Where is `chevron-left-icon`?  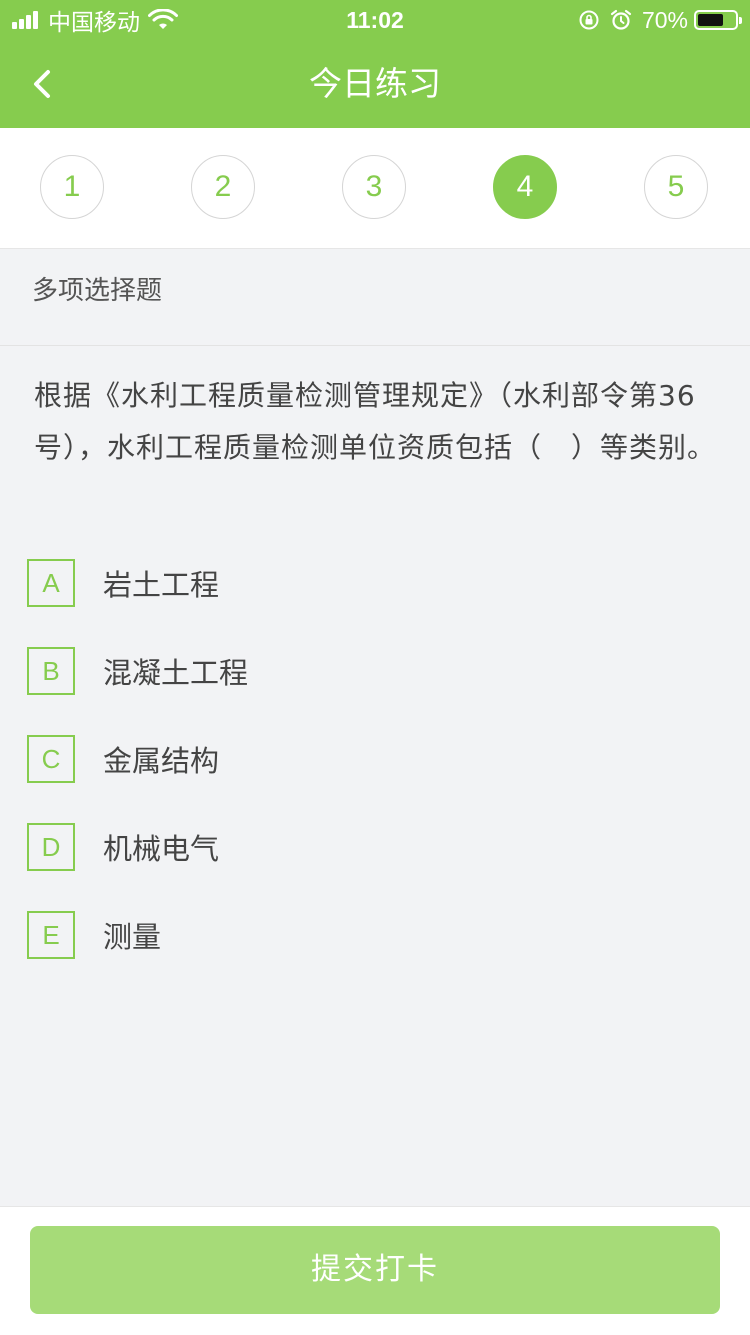
chevron-left-icon is located at coordinates (42, 84).